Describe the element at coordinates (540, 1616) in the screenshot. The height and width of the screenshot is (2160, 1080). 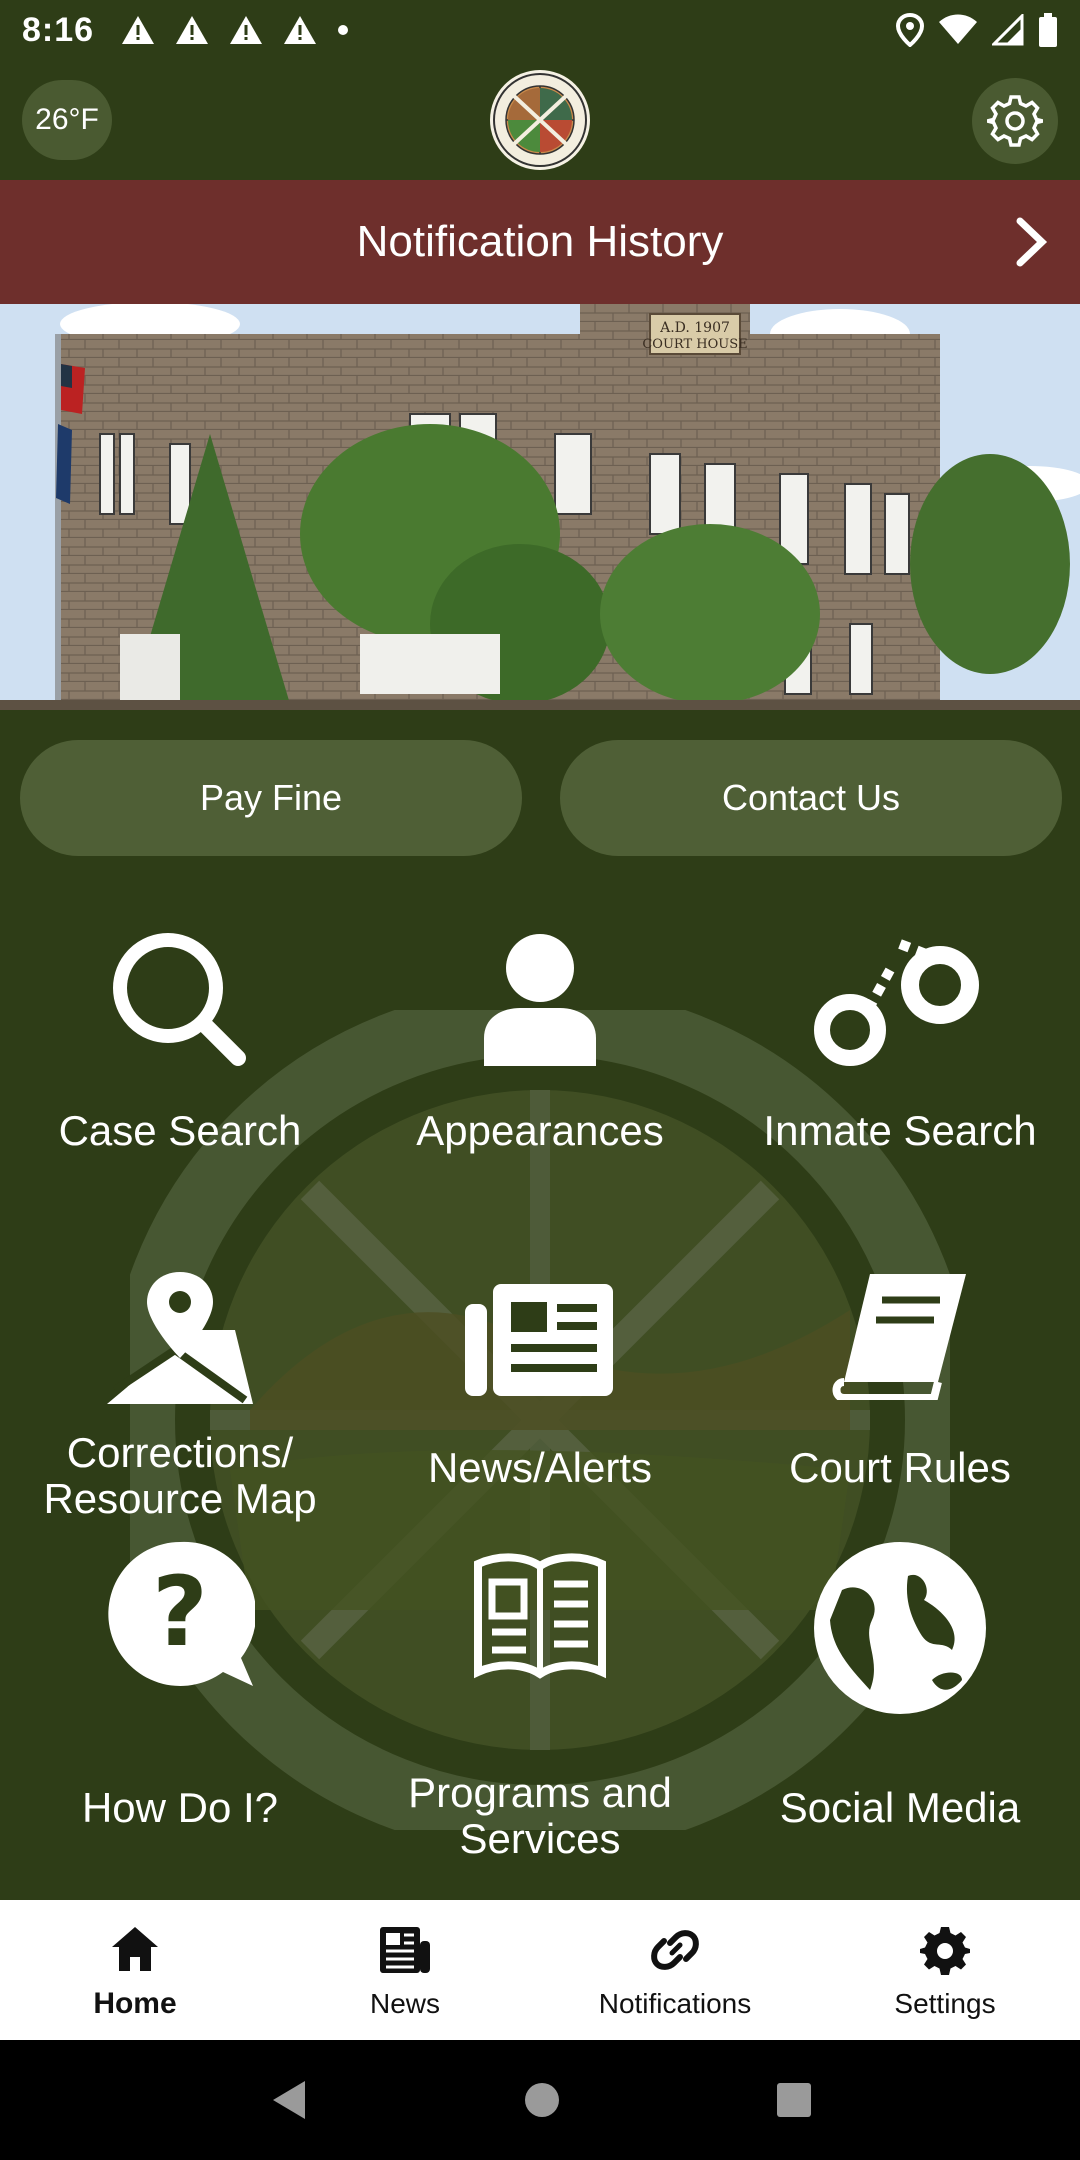
I see `open-book-icon` at that location.